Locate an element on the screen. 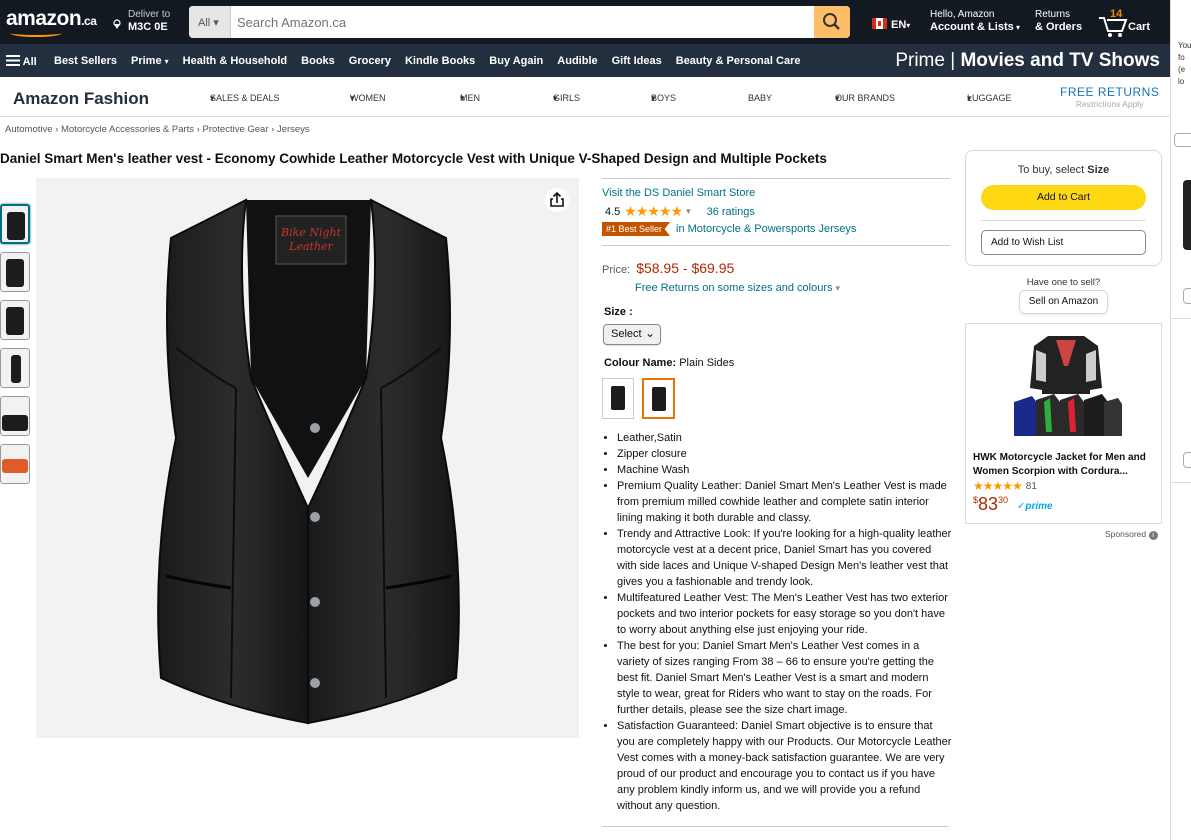 Image resolution: width=1191 pixels, height=840 pixels. size-select: Select ⌄ is located at coordinates (632, 334).